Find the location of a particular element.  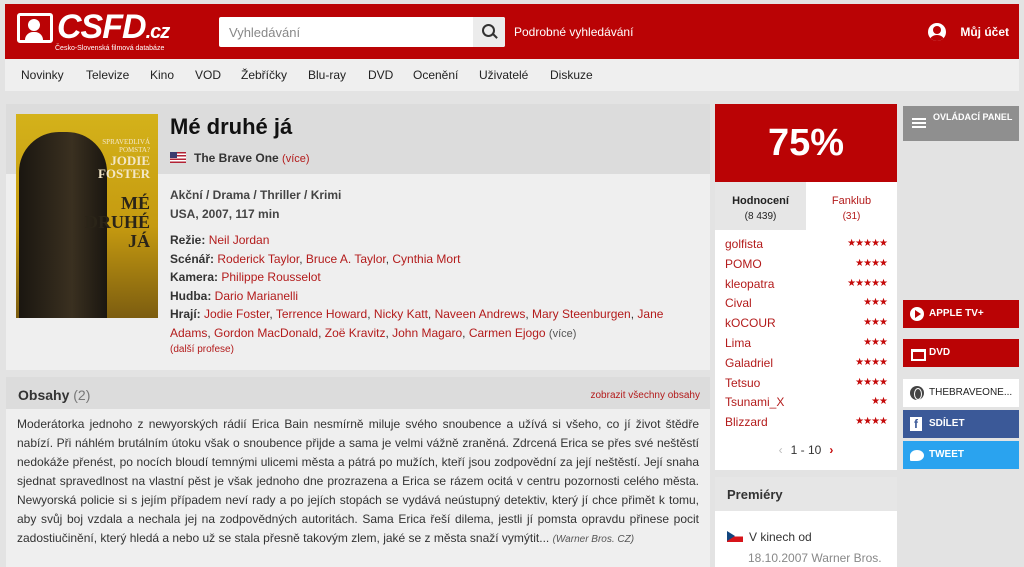

rating-row: kleopatra ★★★★★ is located at coordinates (807, 287).